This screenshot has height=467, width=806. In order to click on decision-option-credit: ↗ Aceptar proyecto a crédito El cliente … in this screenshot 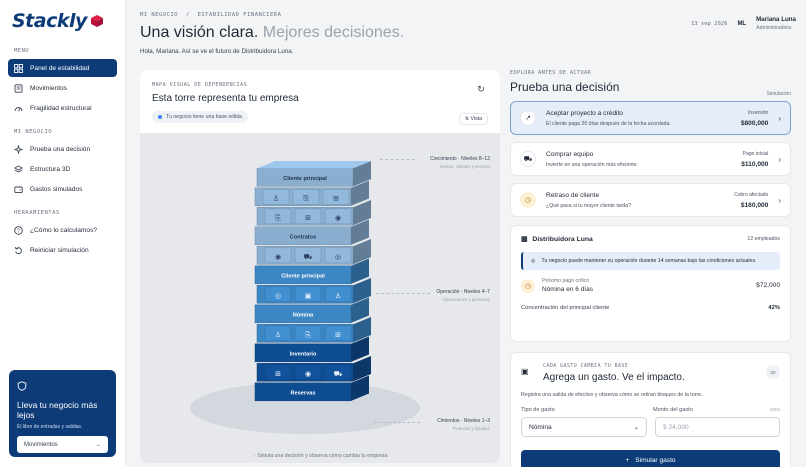, I will do `click(650, 118)`.